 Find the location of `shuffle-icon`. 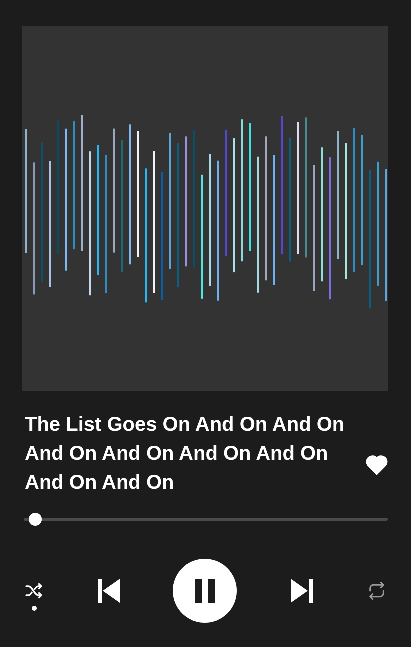

shuffle-icon is located at coordinates (34, 591).